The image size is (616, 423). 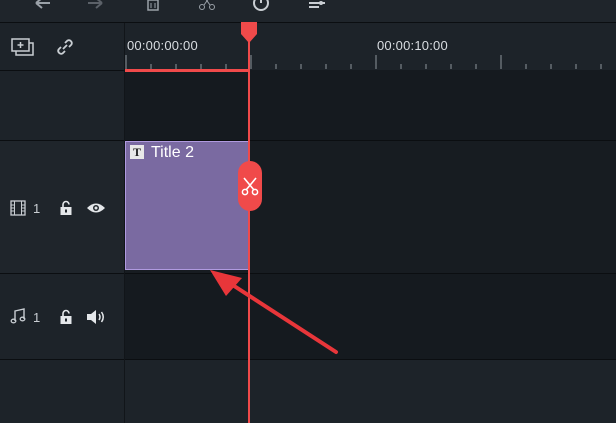 I want to click on audio-track-number: 1, so click(x=37, y=317).